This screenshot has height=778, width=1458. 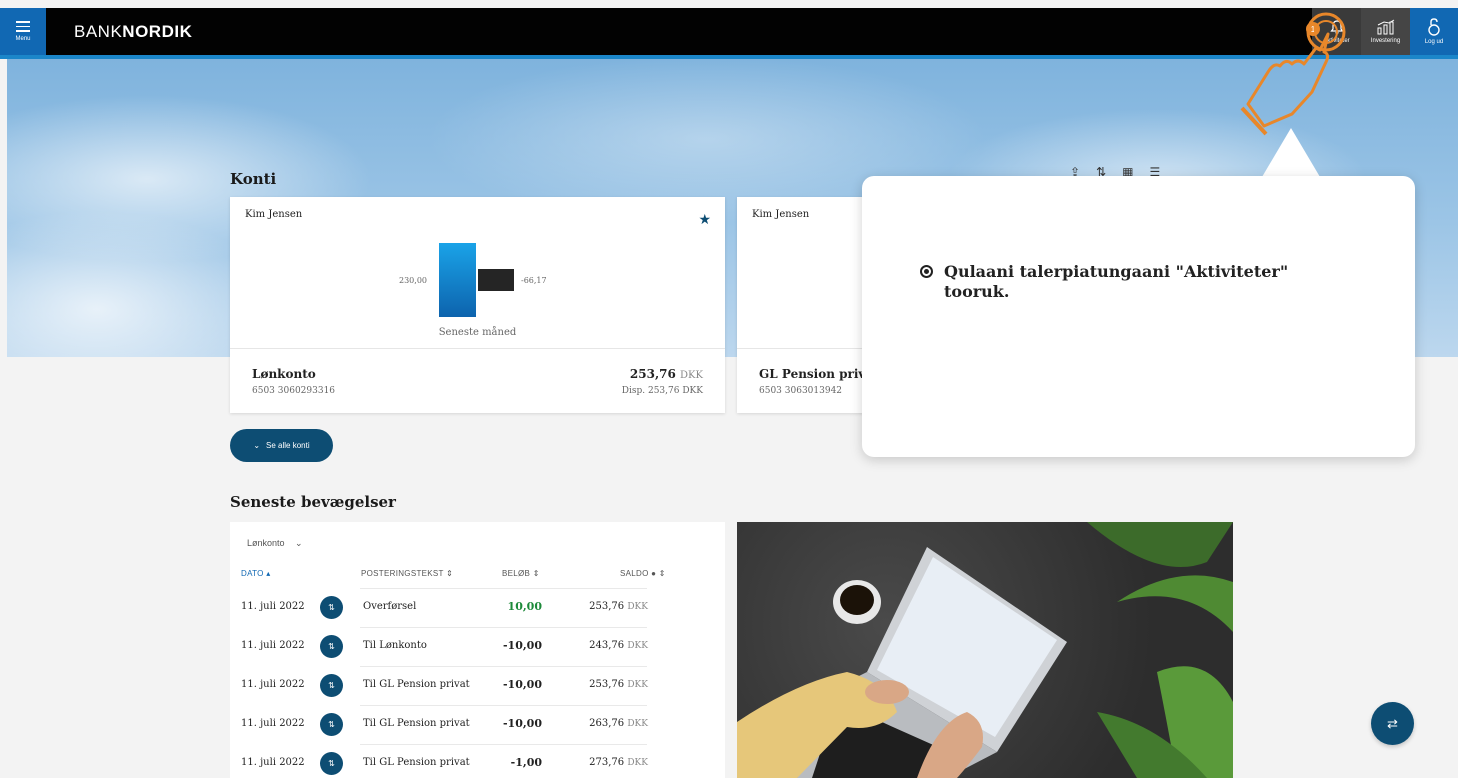 I want to click on column-date-label: DATO, so click(x=252, y=573).